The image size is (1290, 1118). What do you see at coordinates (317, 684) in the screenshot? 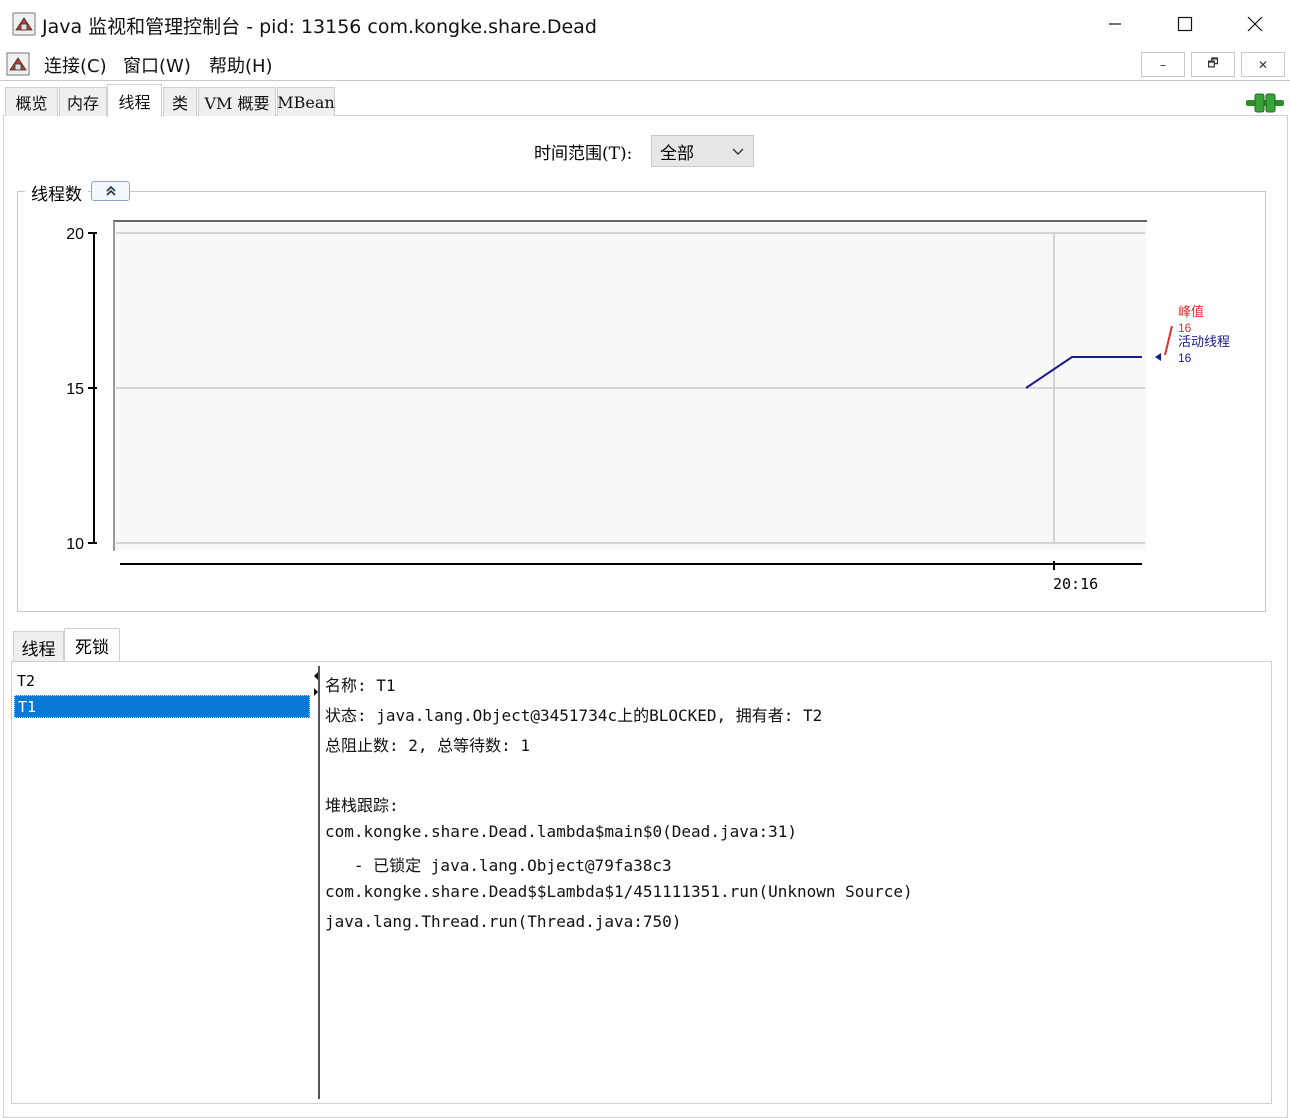
I see `split-arrows-icon` at bounding box center [317, 684].